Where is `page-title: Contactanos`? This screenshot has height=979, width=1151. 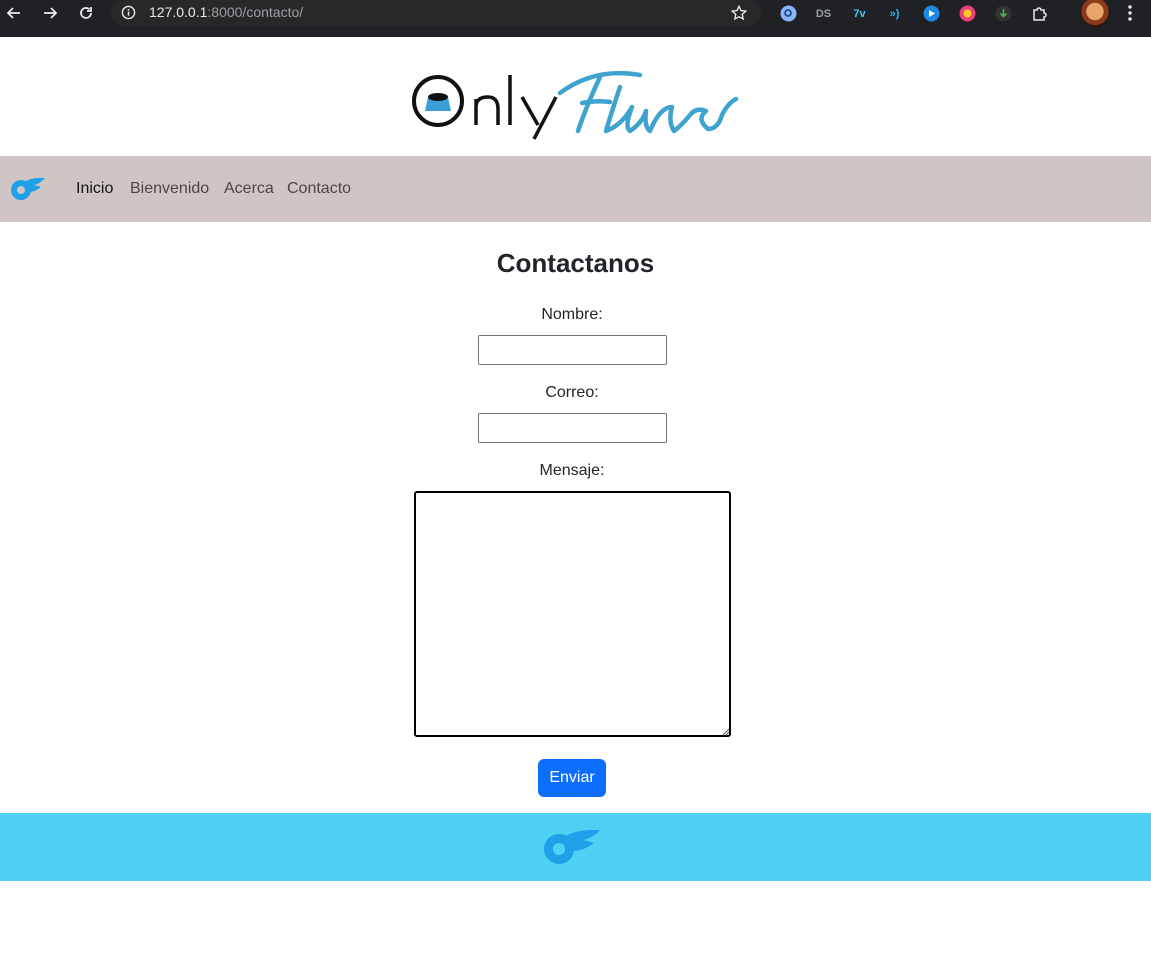
page-title: Contactanos is located at coordinates (575, 263).